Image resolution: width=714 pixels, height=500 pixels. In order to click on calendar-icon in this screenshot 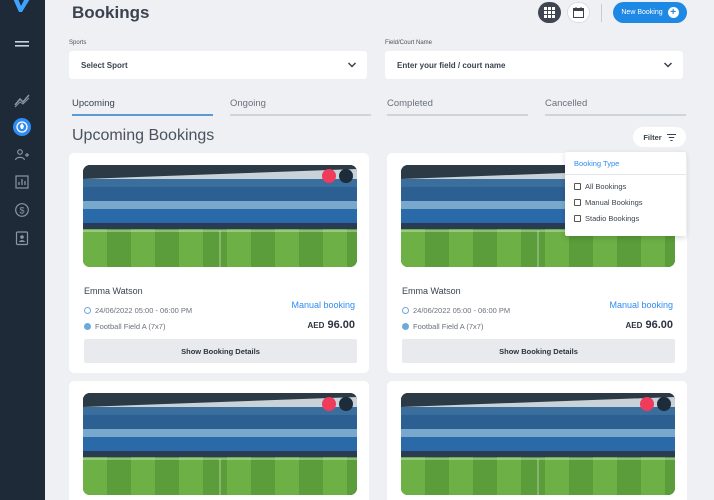, I will do `click(578, 12)`.